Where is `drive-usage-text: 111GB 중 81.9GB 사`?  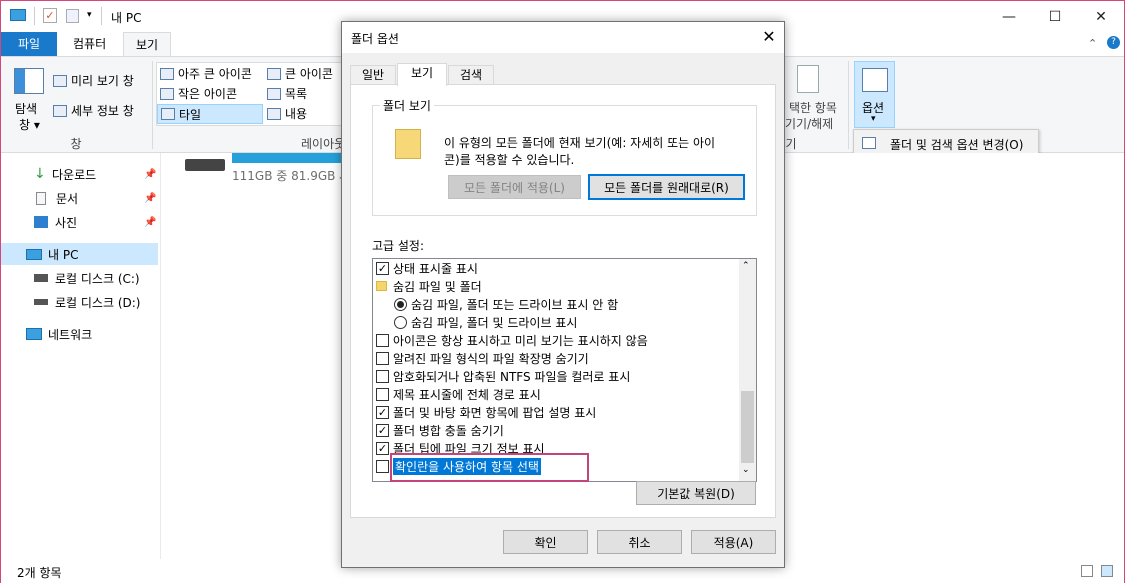
drive-usage-text: 111GB 중 81.9GB 사 is located at coordinates (291, 176).